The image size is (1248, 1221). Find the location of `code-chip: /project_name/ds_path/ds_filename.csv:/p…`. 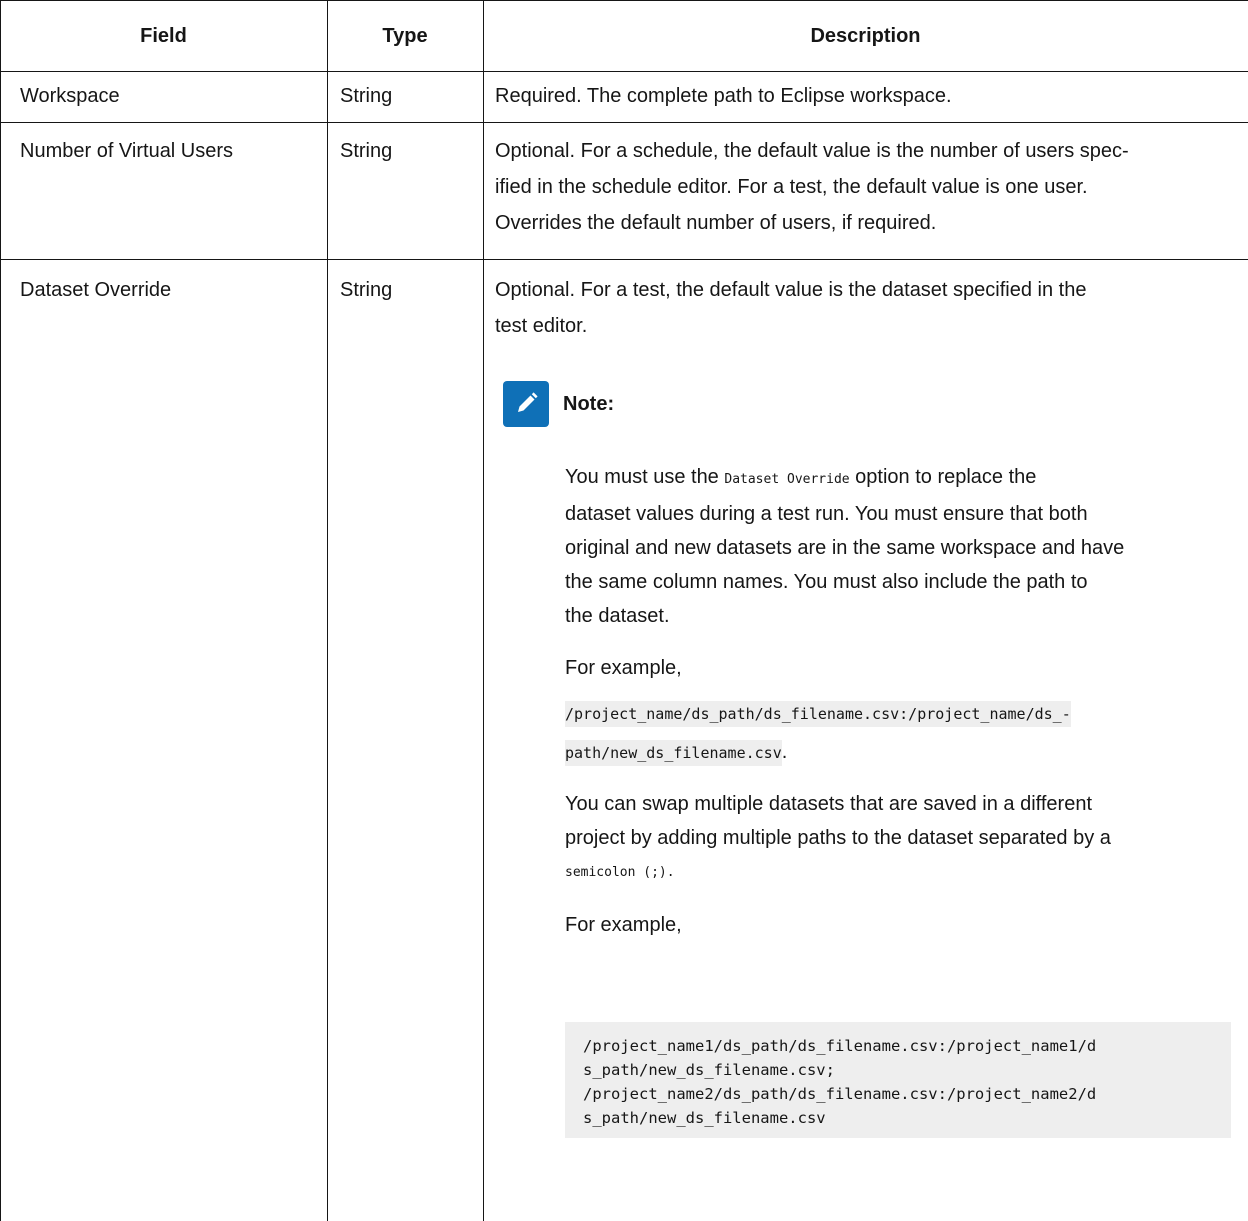

code-chip: /project_name/ds_path/ds_filename.csv:/p… is located at coordinates (818, 714).